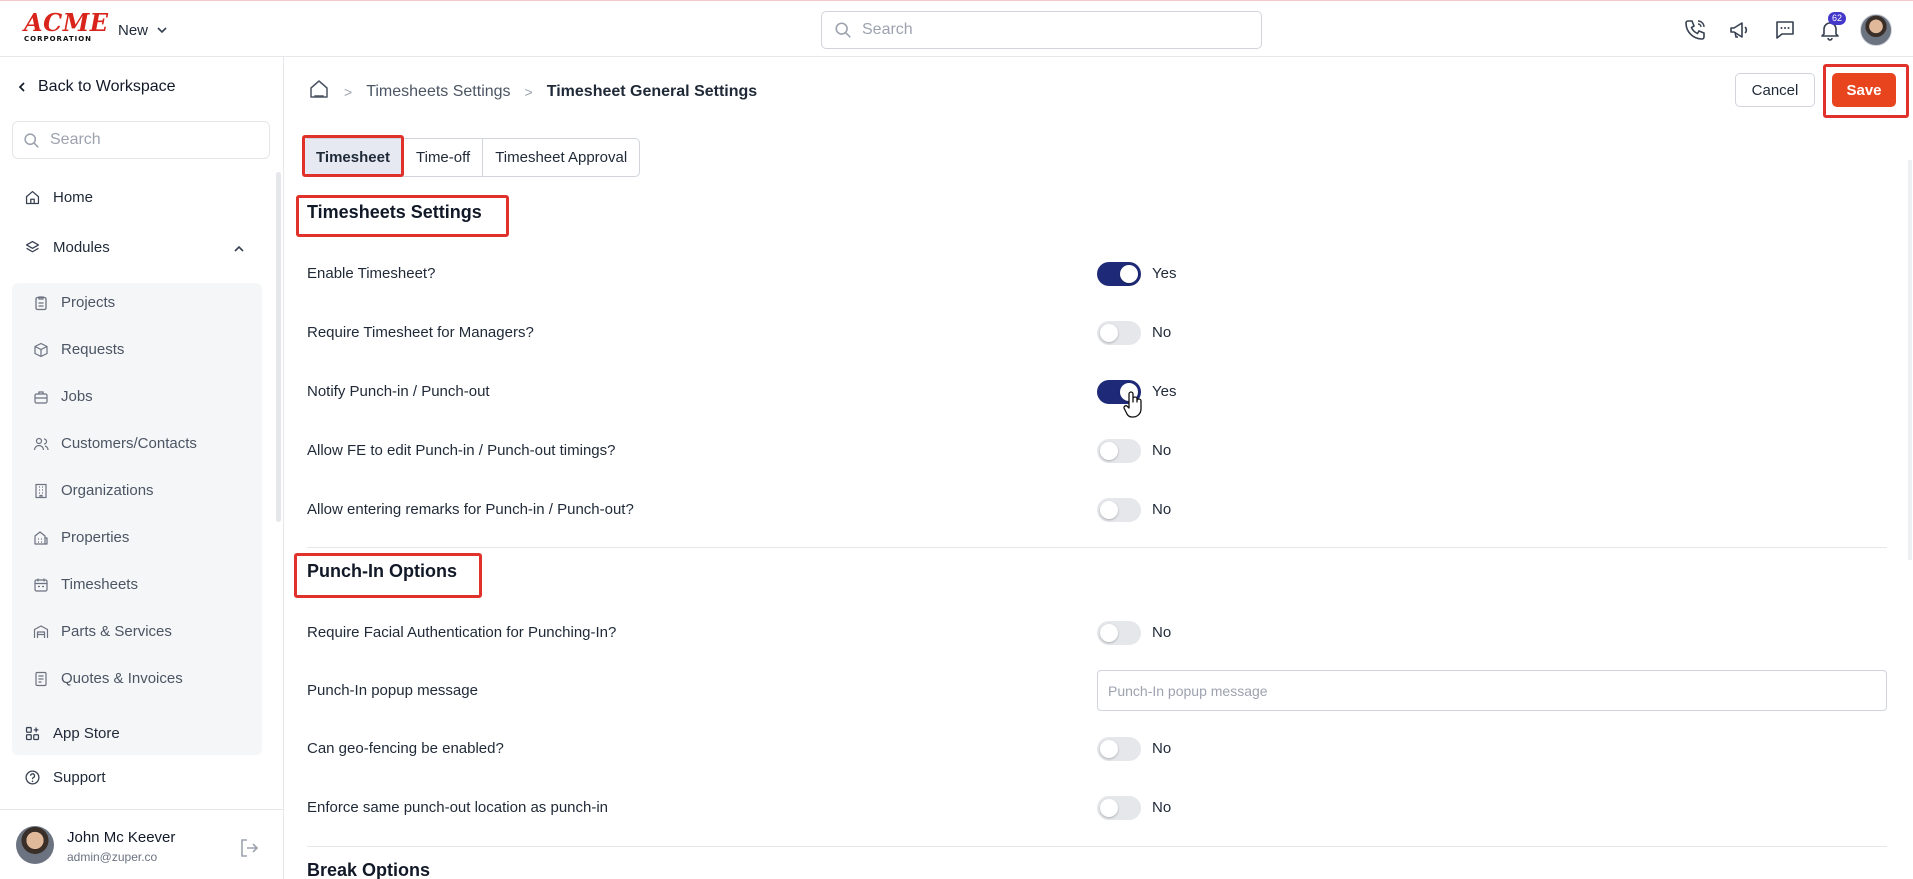 The image size is (1913, 879). Describe the element at coordinates (78, 349) in the screenshot. I see `sidebar-item-requests: Requests` at that location.